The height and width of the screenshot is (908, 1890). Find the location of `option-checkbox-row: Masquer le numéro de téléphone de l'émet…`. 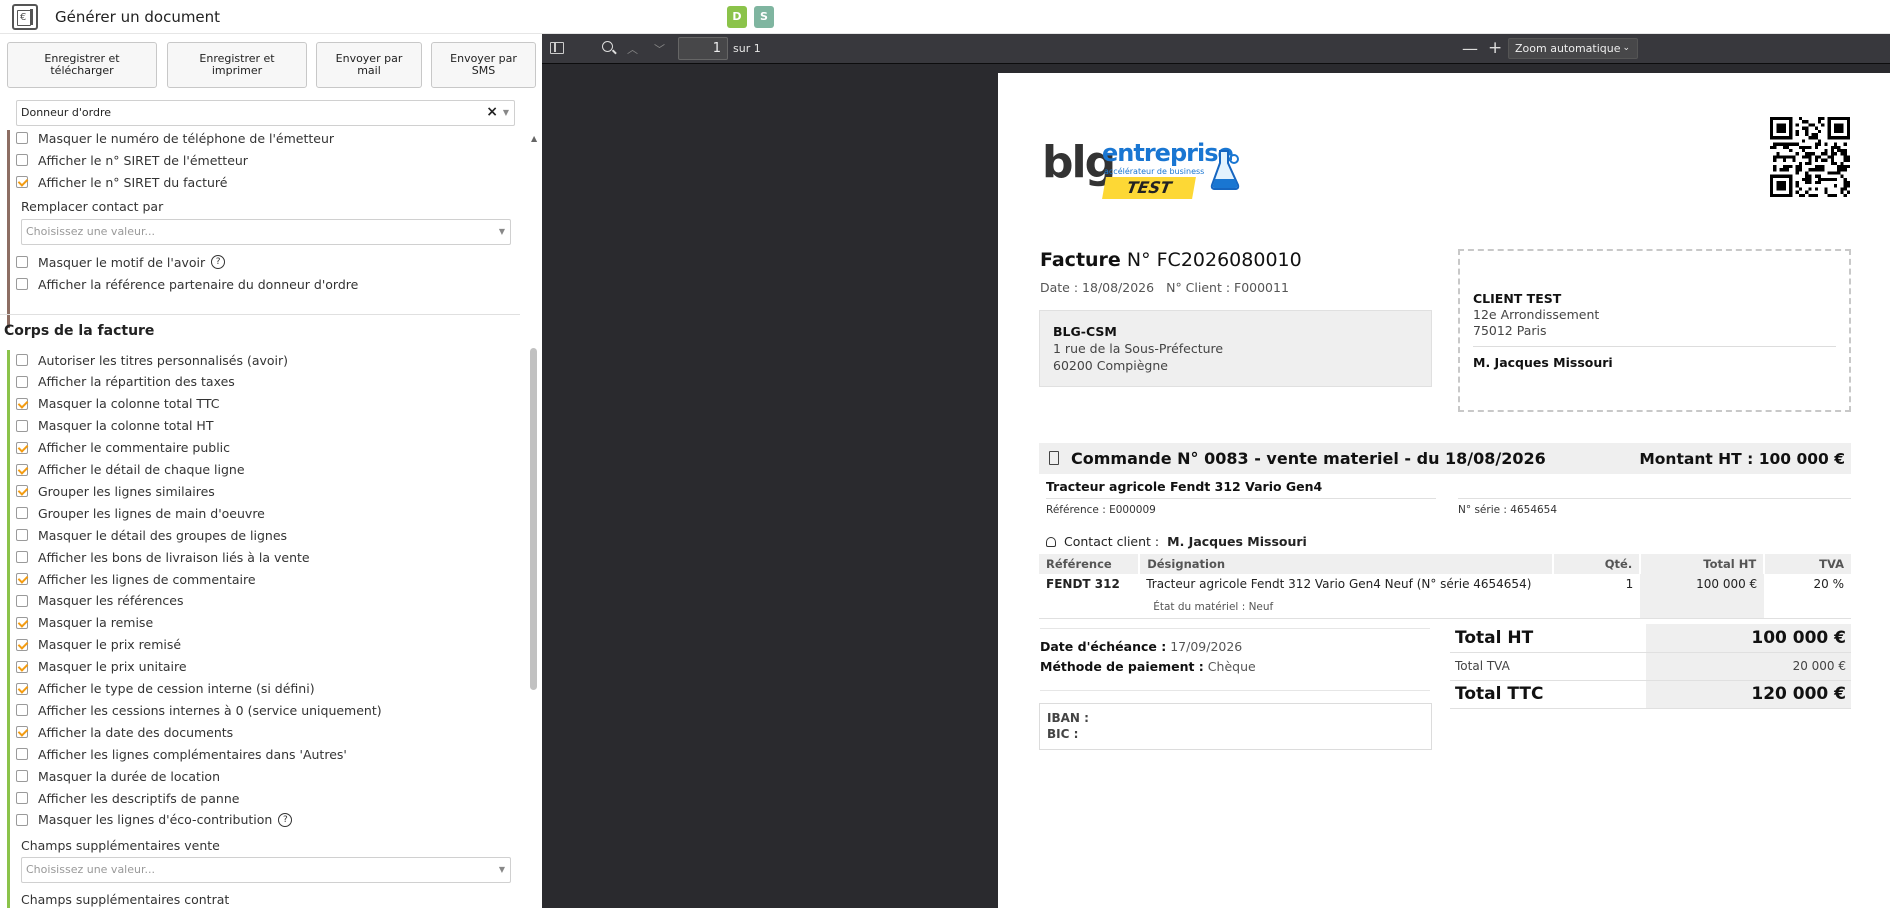

option-checkbox-row: Masquer le numéro de téléphone de l'émet… is located at coordinates (175, 138).